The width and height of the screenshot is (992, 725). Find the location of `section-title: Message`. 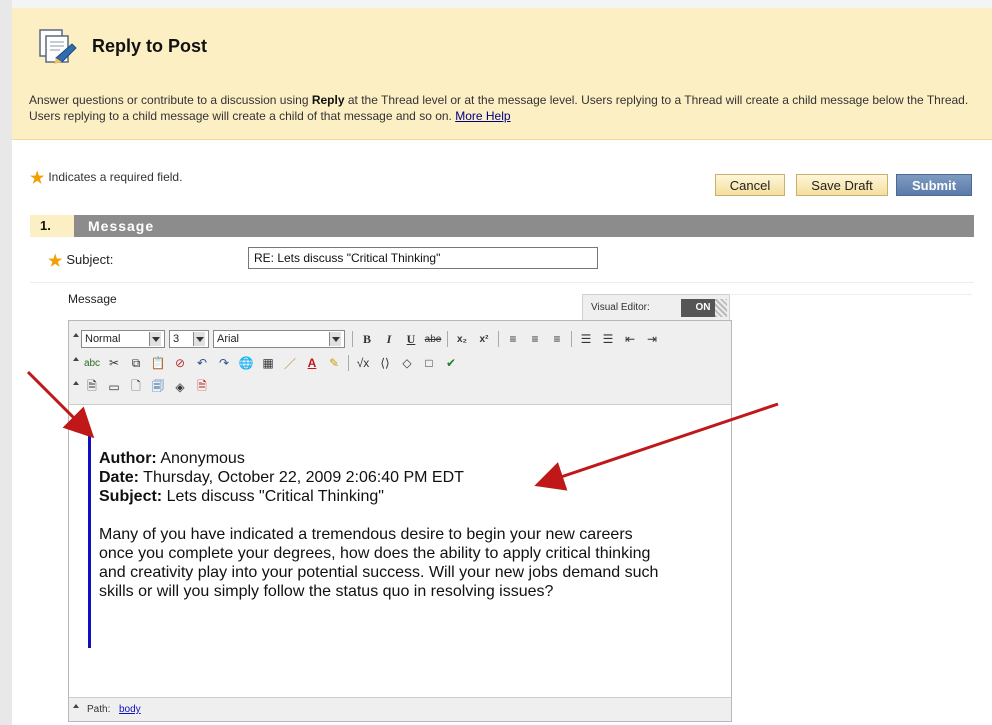

section-title: Message is located at coordinates (121, 226).